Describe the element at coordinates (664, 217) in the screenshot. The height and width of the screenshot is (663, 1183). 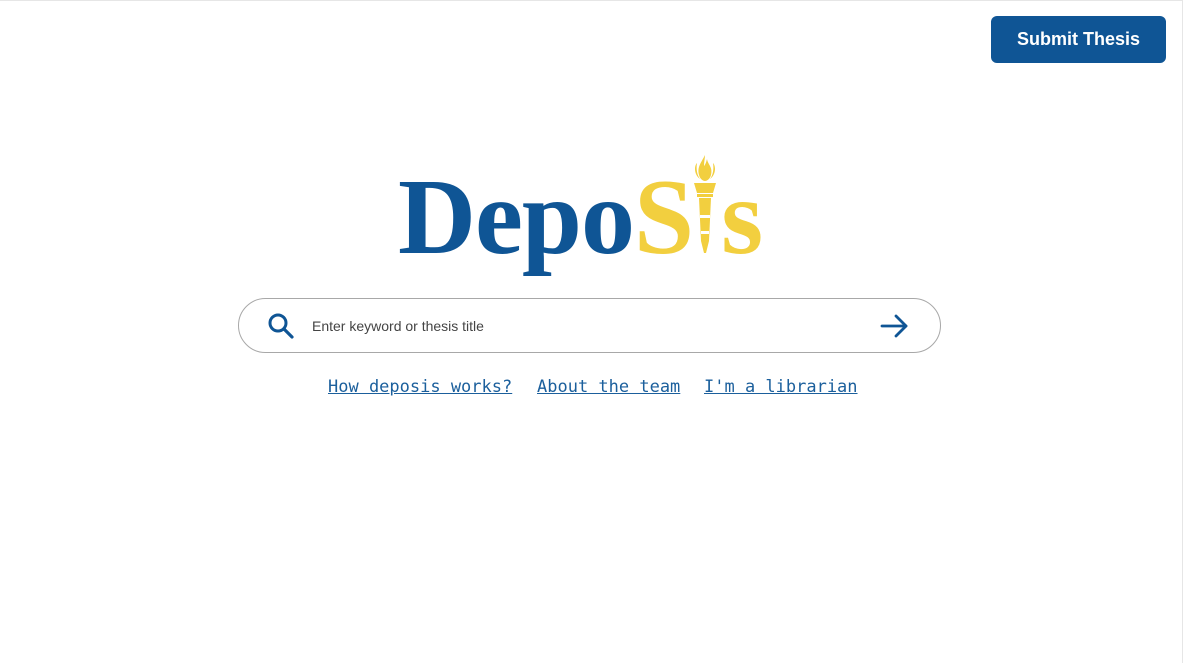
I see `logo-text-s: S` at that location.